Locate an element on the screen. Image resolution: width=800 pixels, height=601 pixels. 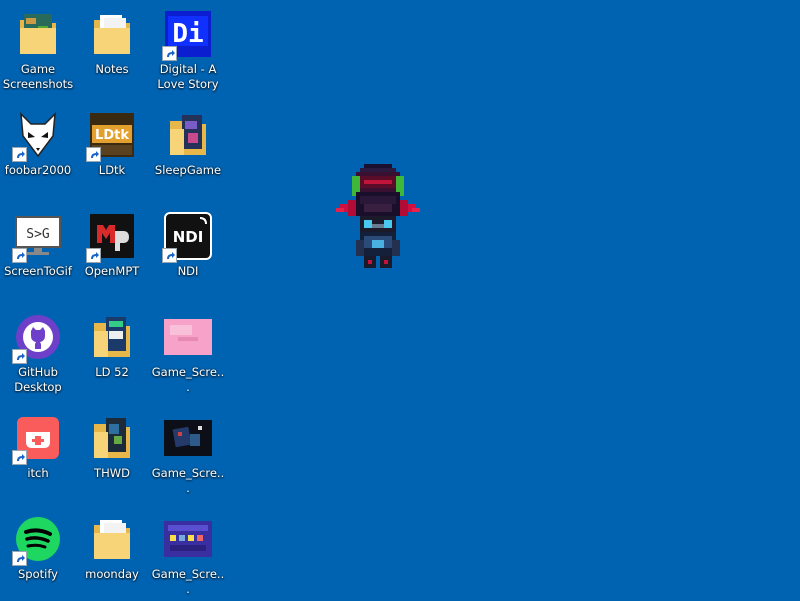
github-icon is located at coordinates (37, 338).